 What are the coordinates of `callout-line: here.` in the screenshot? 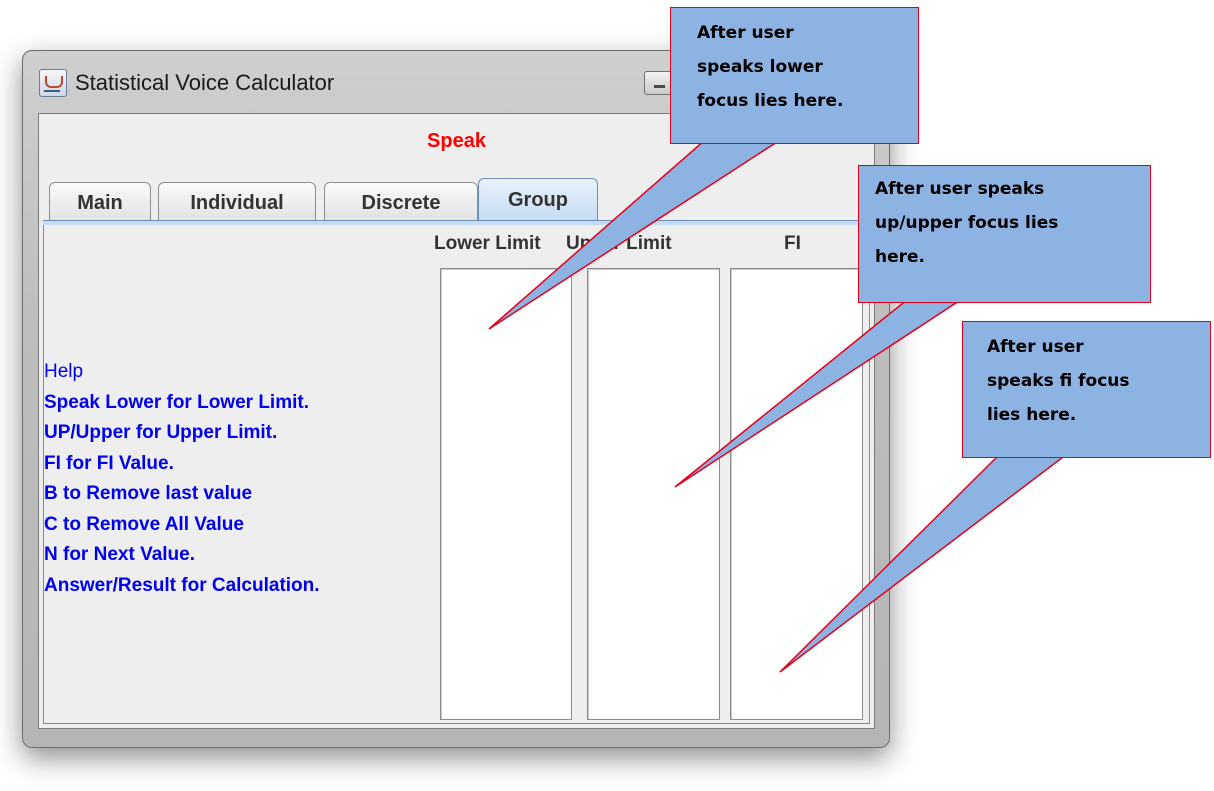 It's located at (900, 257).